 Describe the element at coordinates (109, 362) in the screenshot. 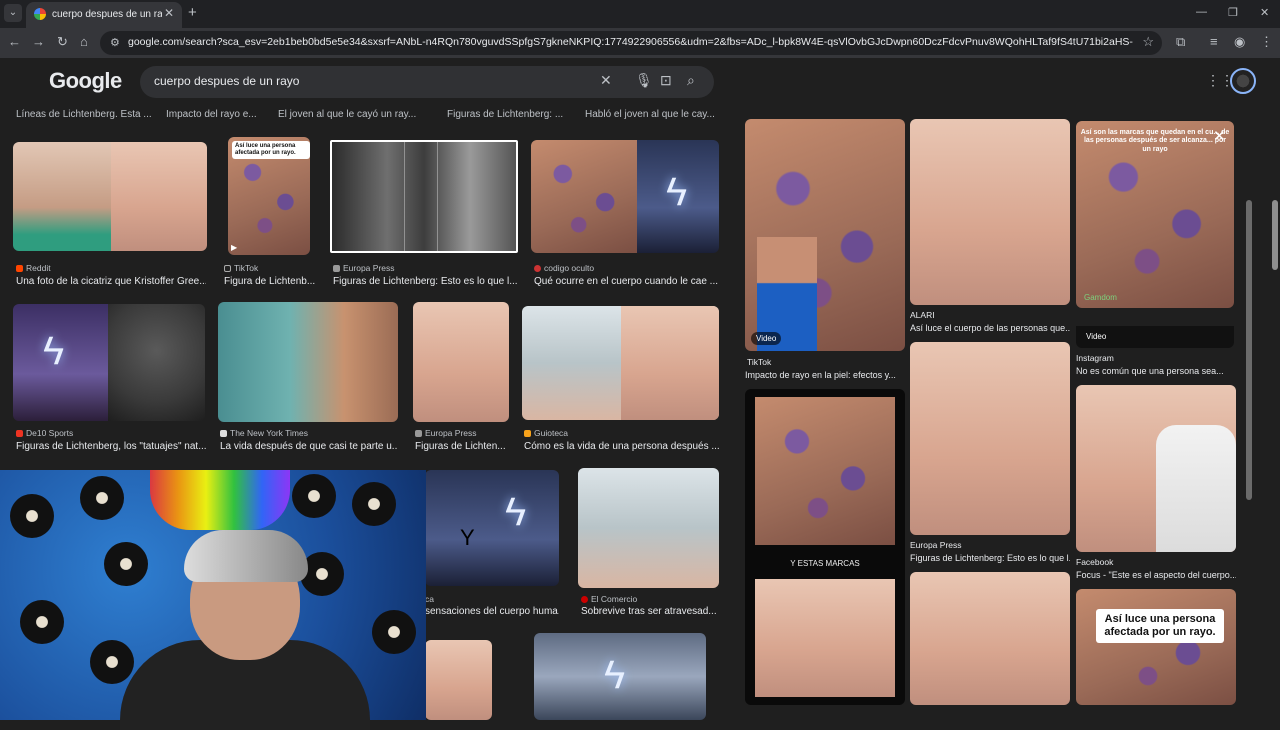

I see `image-result-de10-sports: ϟ` at that location.